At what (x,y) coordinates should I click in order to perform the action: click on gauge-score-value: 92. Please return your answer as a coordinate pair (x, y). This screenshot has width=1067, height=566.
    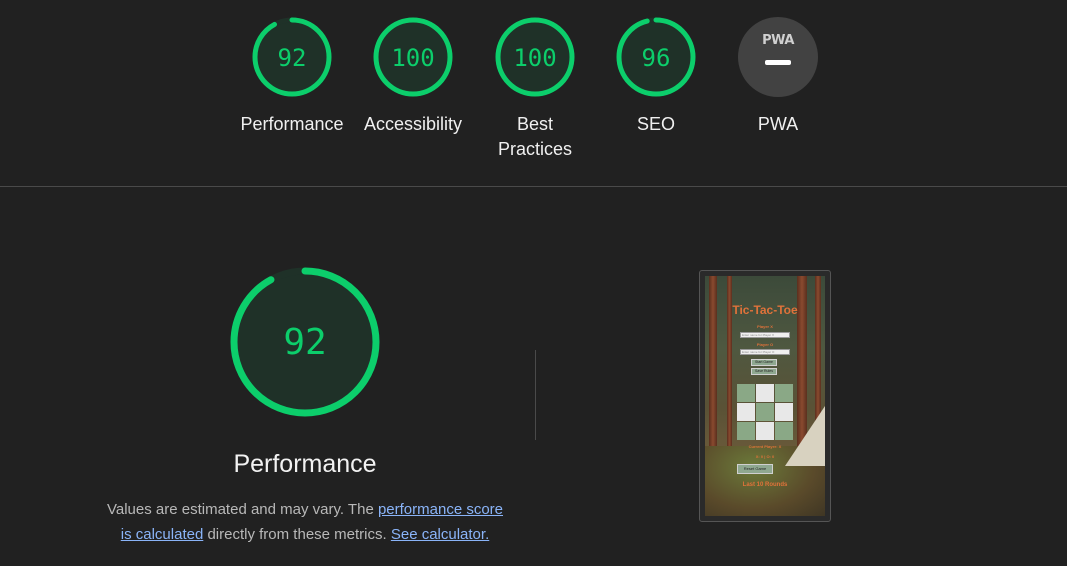
    Looking at the image, I should click on (292, 58).